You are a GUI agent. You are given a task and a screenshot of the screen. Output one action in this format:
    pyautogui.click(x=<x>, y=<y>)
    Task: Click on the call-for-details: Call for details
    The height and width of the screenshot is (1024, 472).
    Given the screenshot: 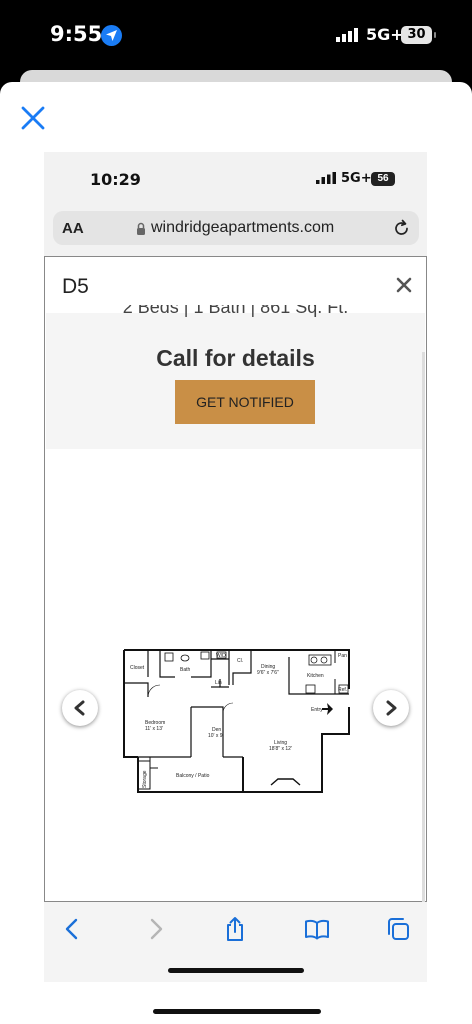 What is the action you would take?
    pyautogui.click(x=235, y=358)
    